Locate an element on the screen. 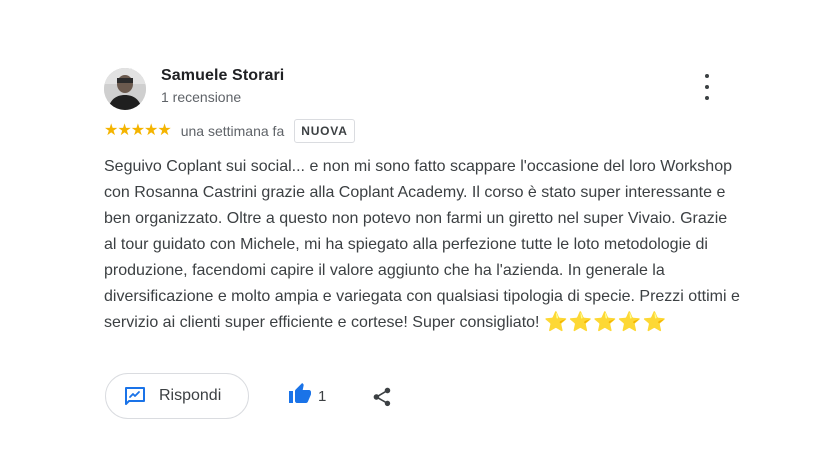  more-options-button is located at coordinates (707, 87).